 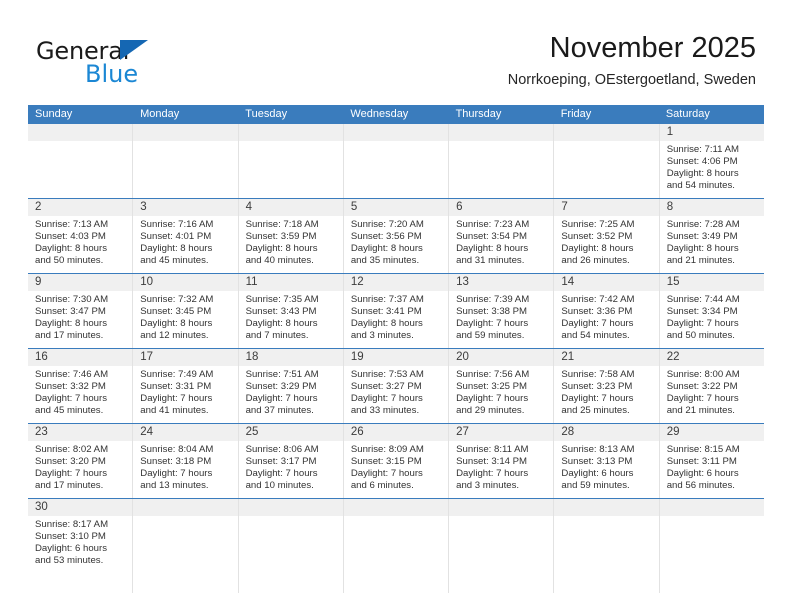 What do you see at coordinates (72, 449) in the screenshot?
I see `day-detail-line: Sunrise: 8:02 AM` at bounding box center [72, 449].